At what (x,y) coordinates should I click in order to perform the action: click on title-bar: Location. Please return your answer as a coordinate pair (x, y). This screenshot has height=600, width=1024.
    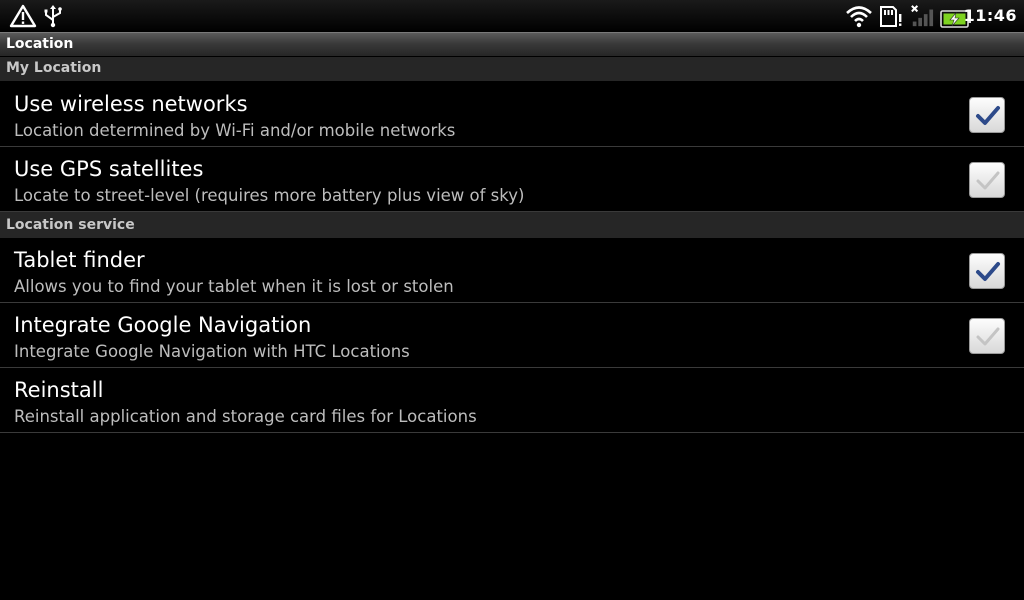
    Looking at the image, I should click on (512, 44).